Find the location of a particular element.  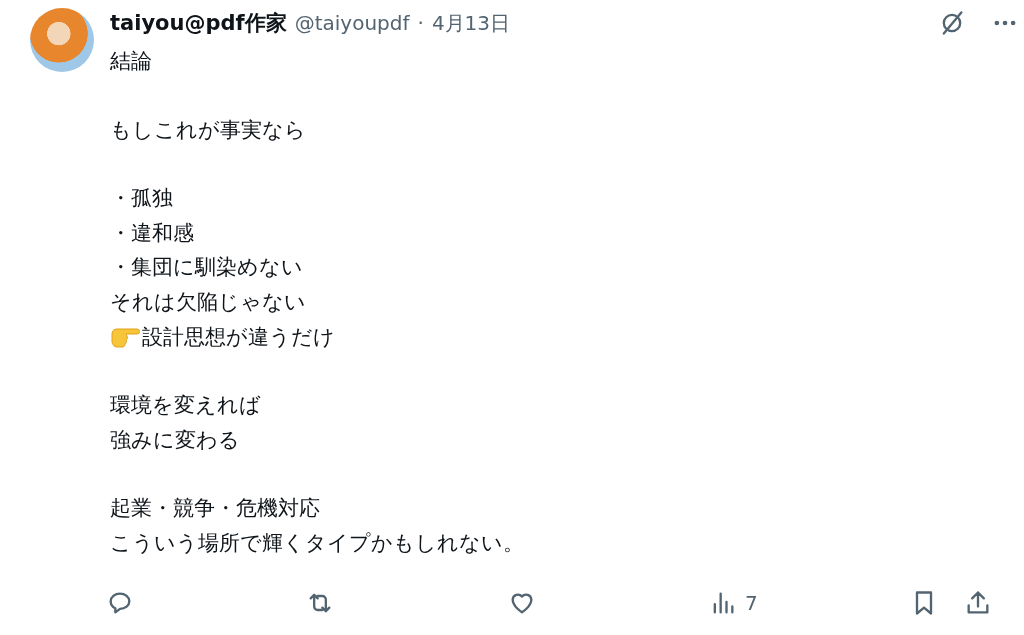

post-text-line: こういう場所で輝くタイプかもしれない。 is located at coordinates (317, 543).